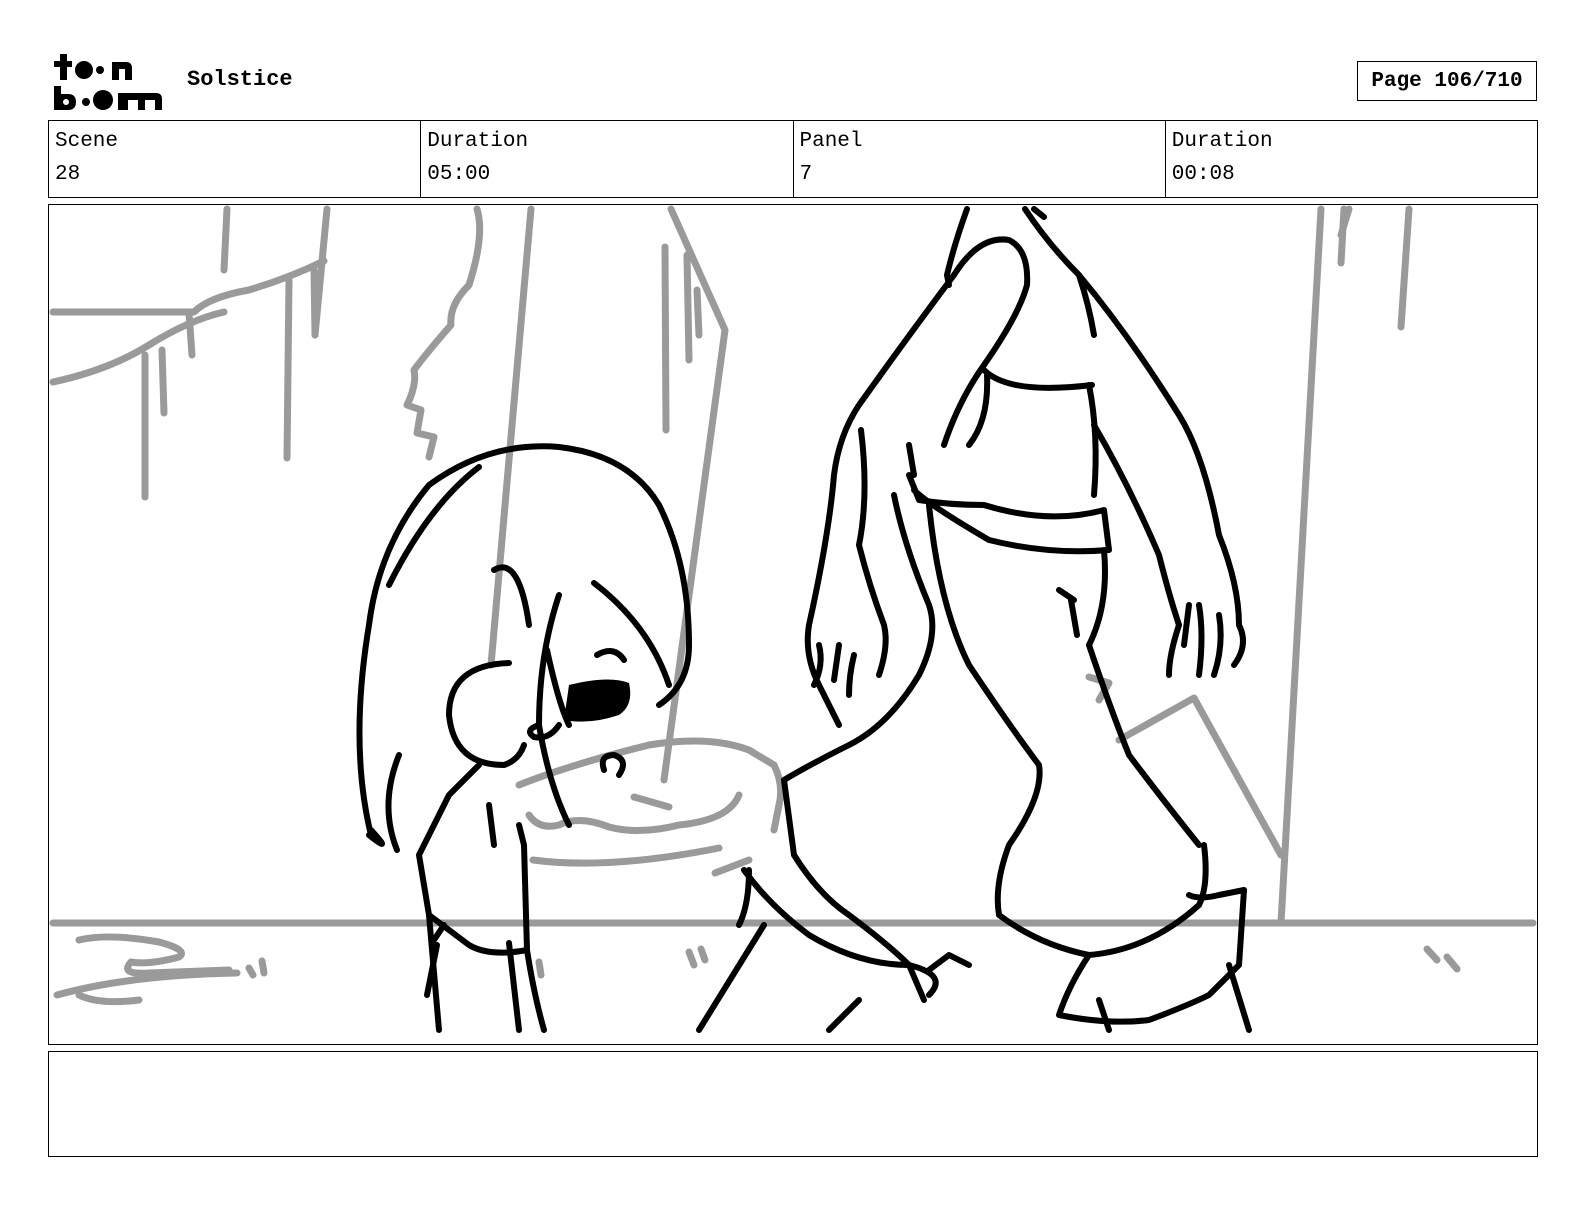  What do you see at coordinates (68, 174) in the screenshot?
I see `scene-value: 28` at bounding box center [68, 174].